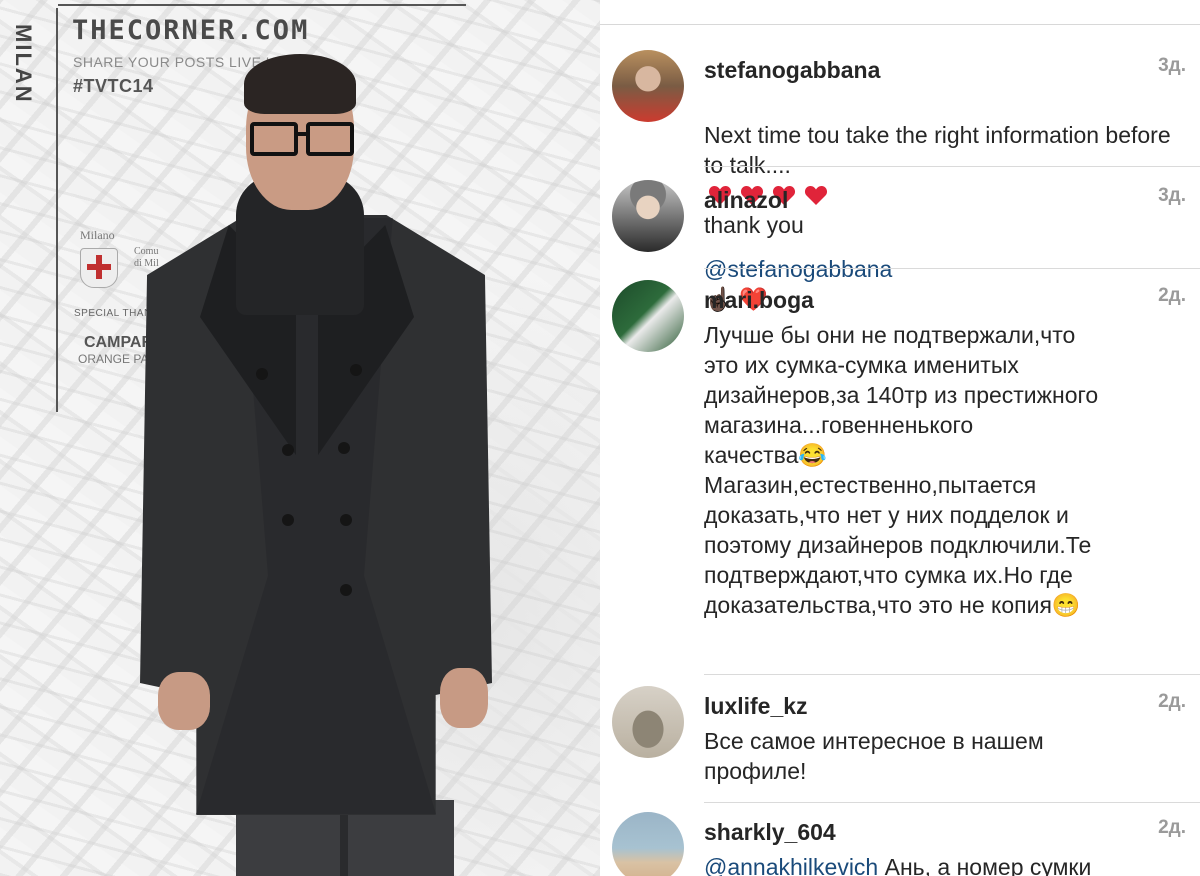 The height and width of the screenshot is (876, 1200). Describe the element at coordinates (146, 257) in the screenshot. I see `comune-label: Comu di Mil` at that location.